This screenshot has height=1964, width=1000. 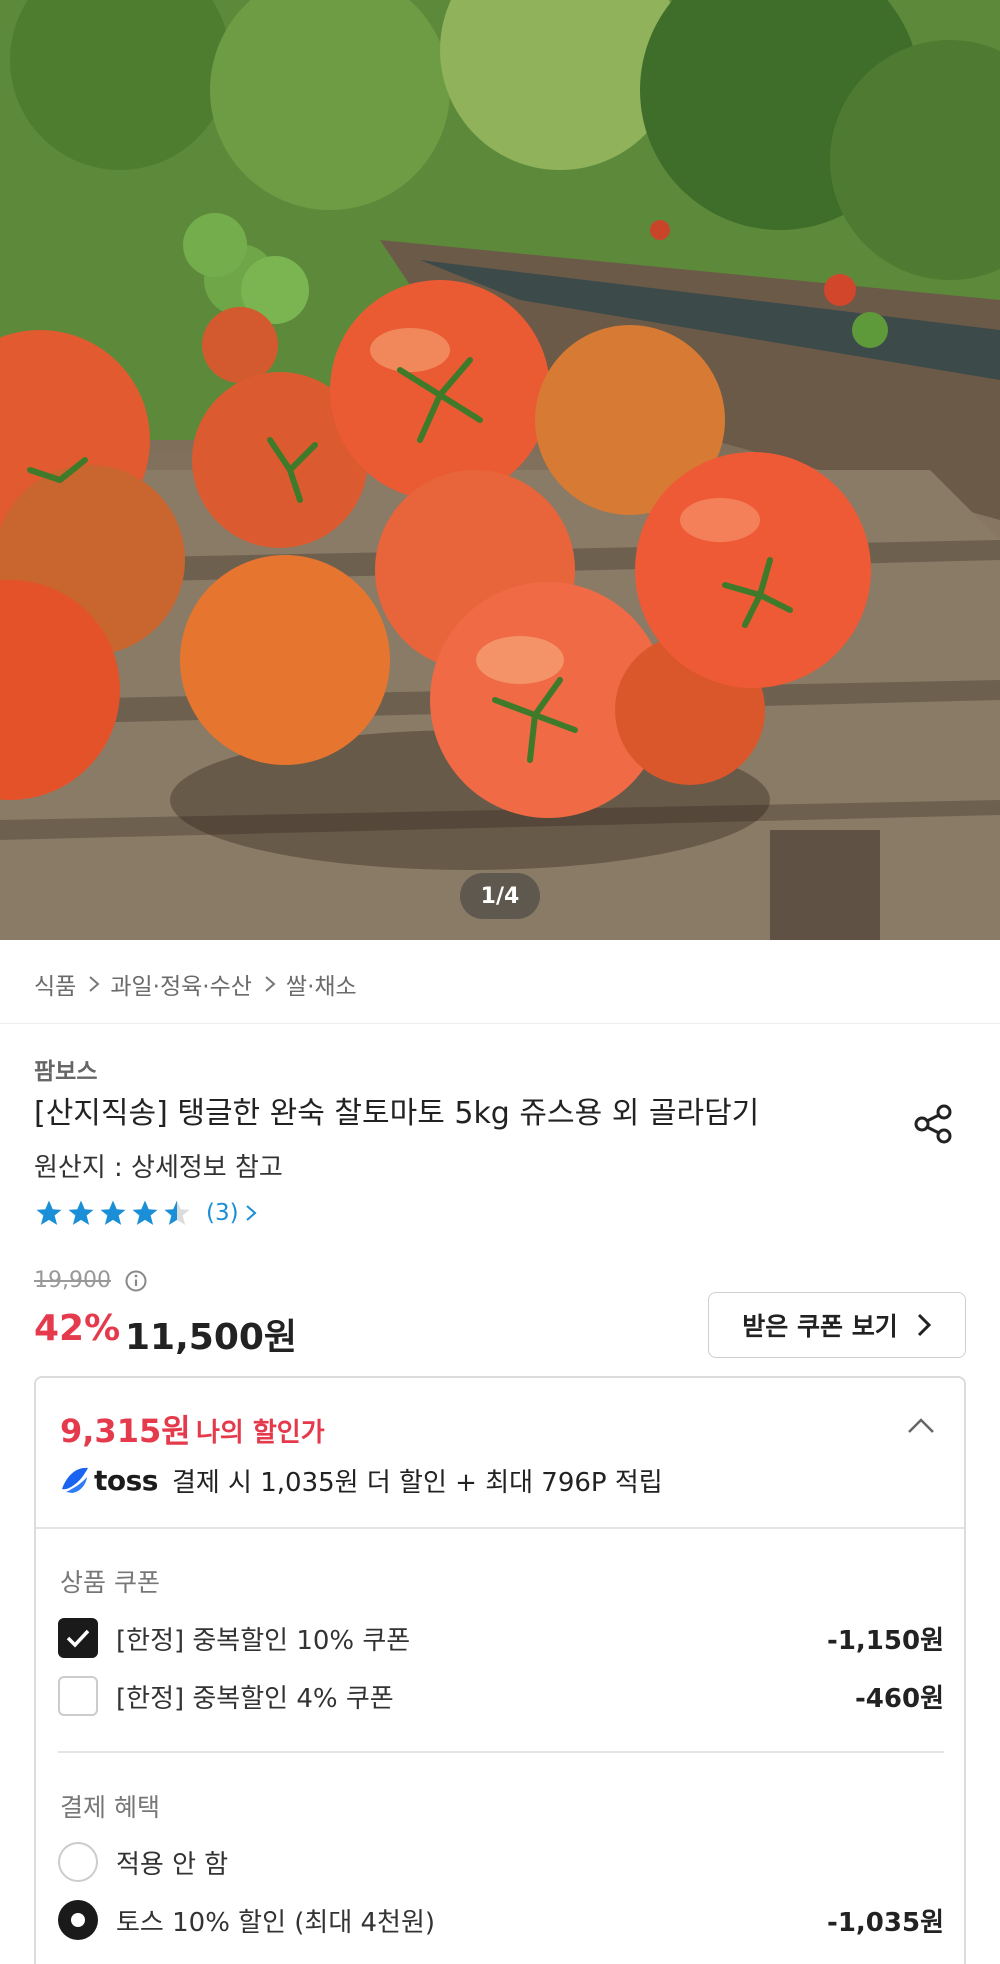 What do you see at coordinates (397, 1113) in the screenshot?
I see `product-title: [산지직송] 탱글한 완숙 찰토마토 5kg 쥬스용 외 골라담기` at bounding box center [397, 1113].